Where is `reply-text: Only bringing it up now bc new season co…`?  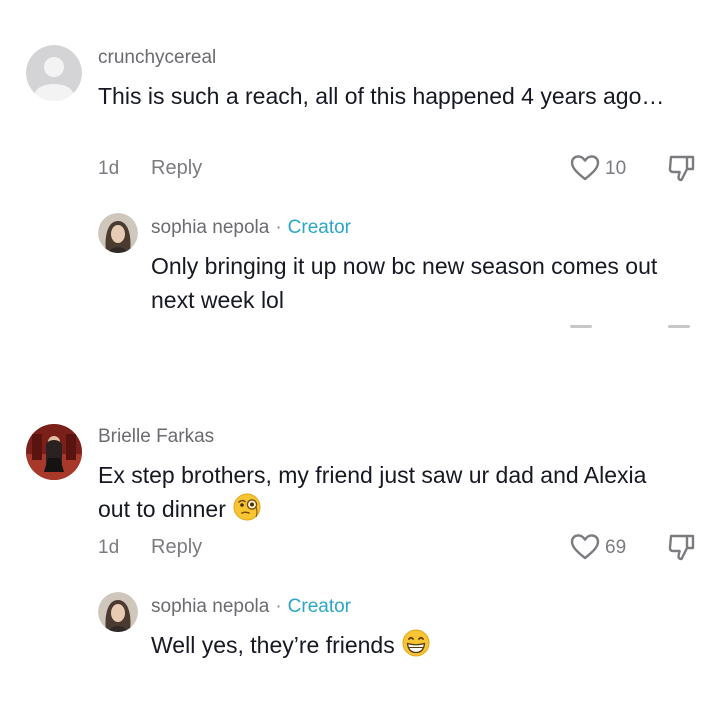 reply-text: Only bringing it up now bc new season co… is located at coordinates (404, 283).